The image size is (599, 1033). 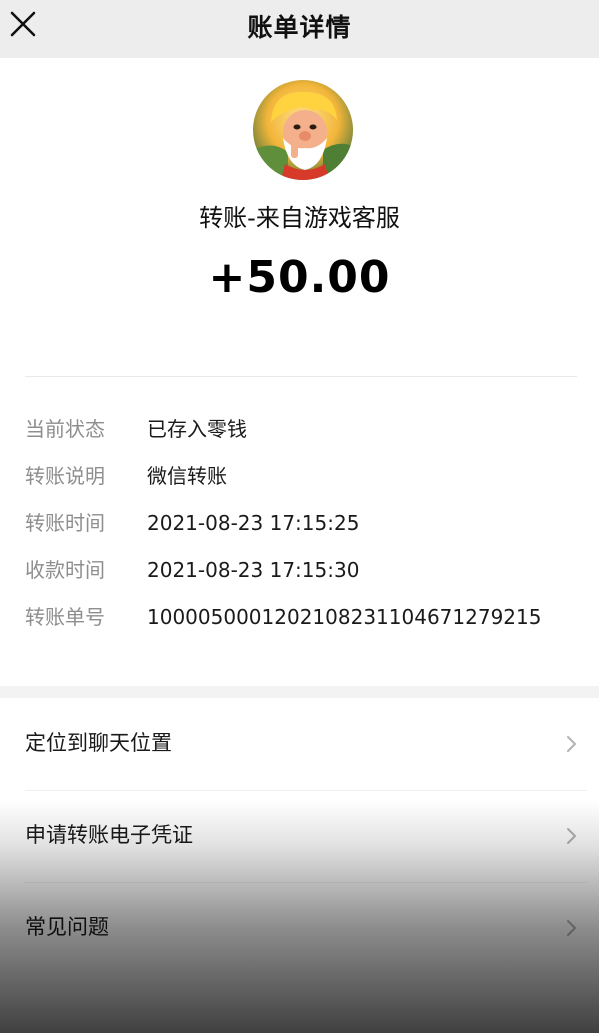 I want to click on detail-row-status: 当前状态 已存入零钱, so click(x=305, y=433).